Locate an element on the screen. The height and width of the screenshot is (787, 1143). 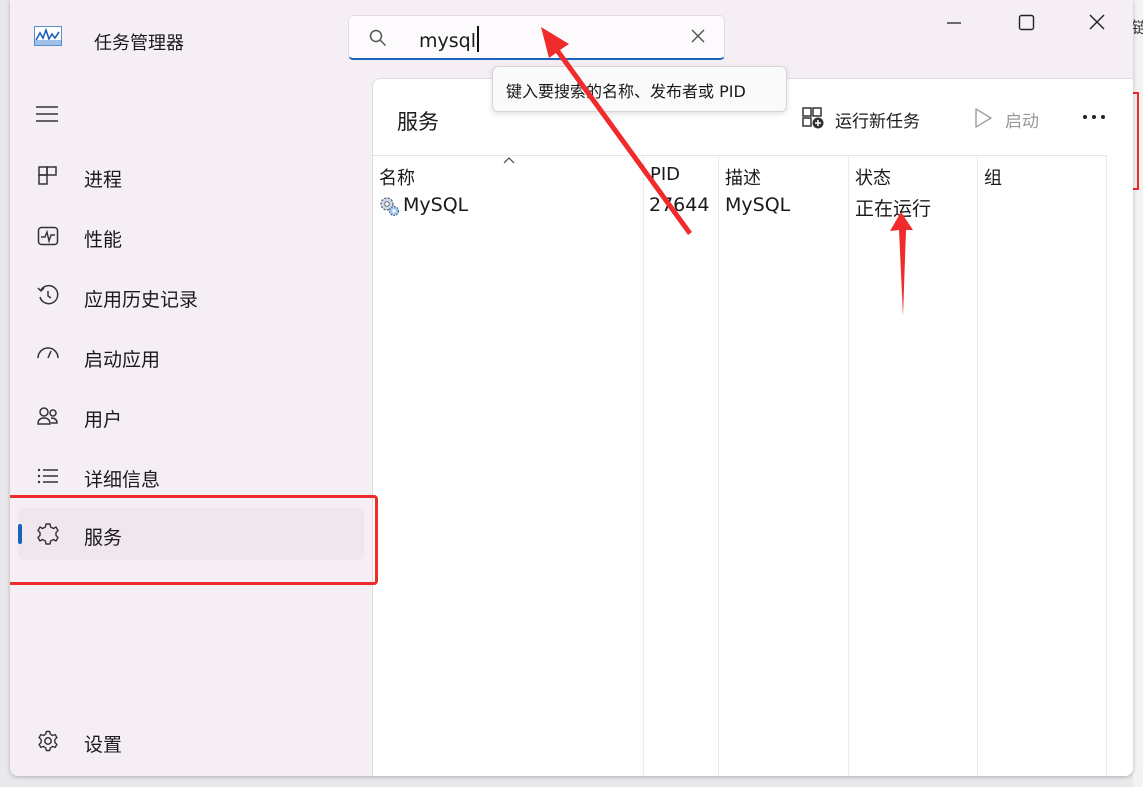
task-manager-app-icon is located at coordinates (48, 36).